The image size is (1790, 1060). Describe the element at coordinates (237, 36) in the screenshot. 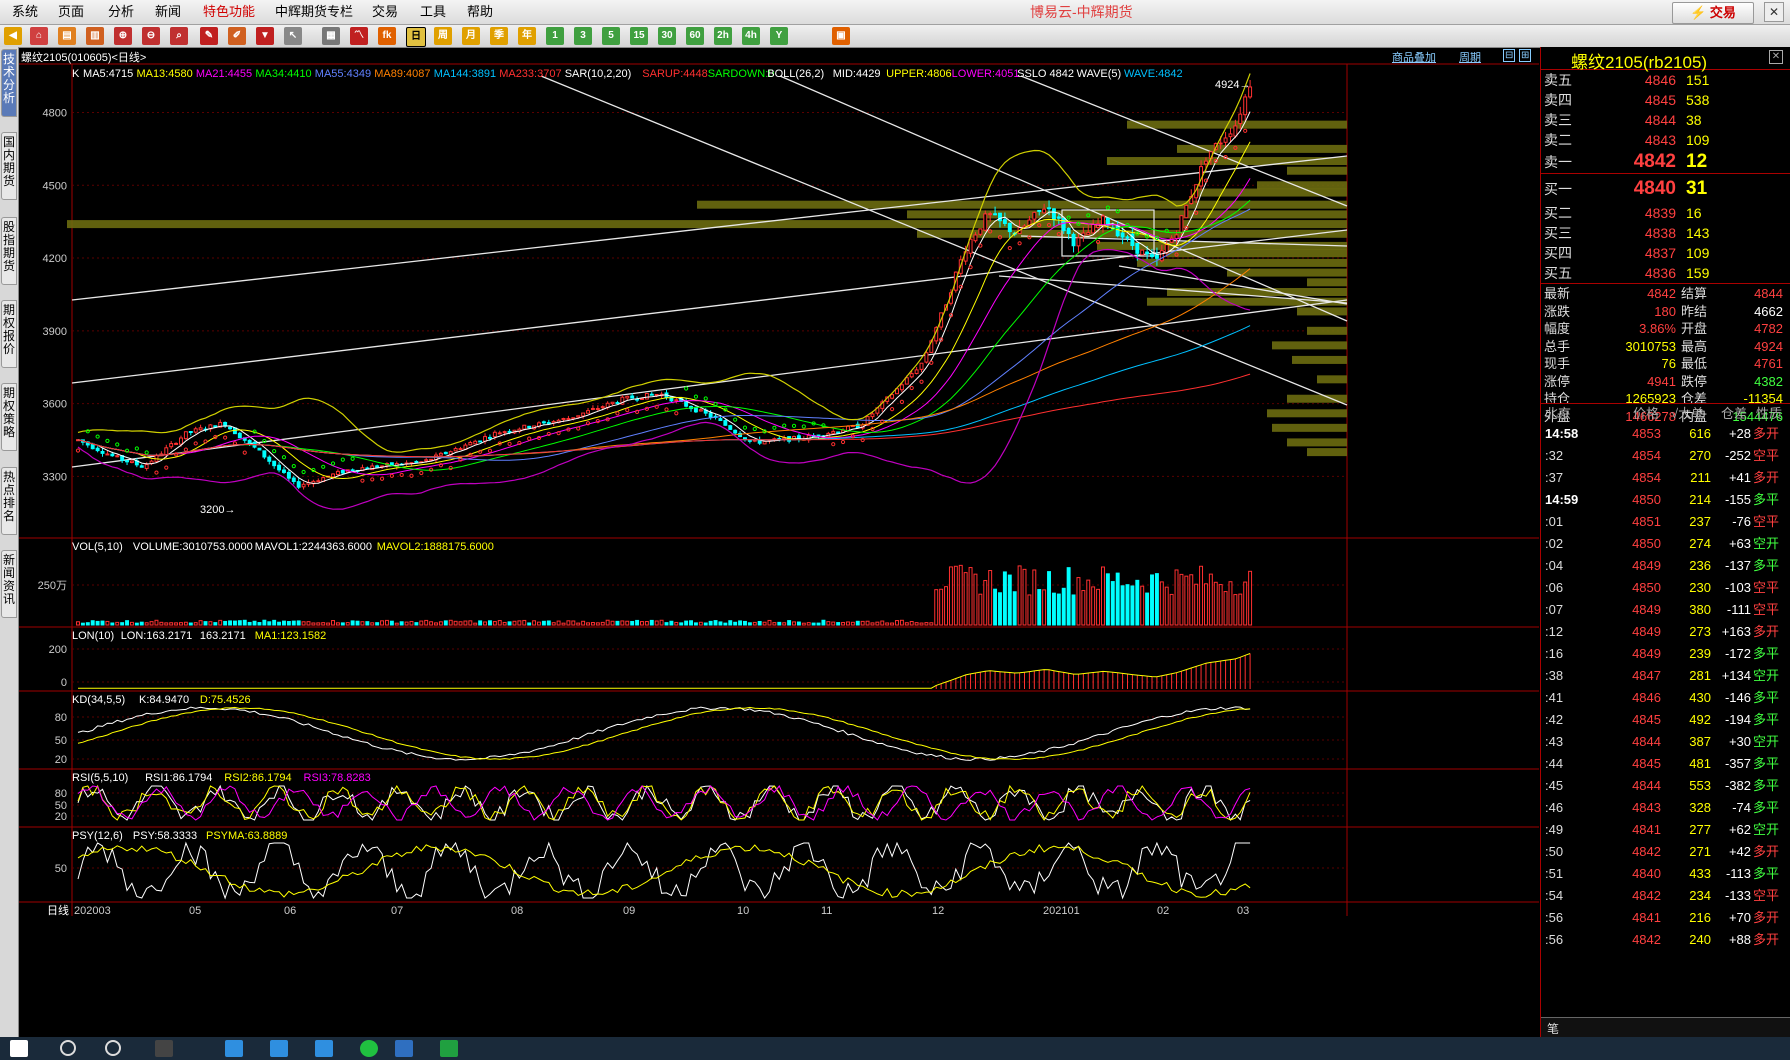

I see `draw-icon: ✐` at that location.